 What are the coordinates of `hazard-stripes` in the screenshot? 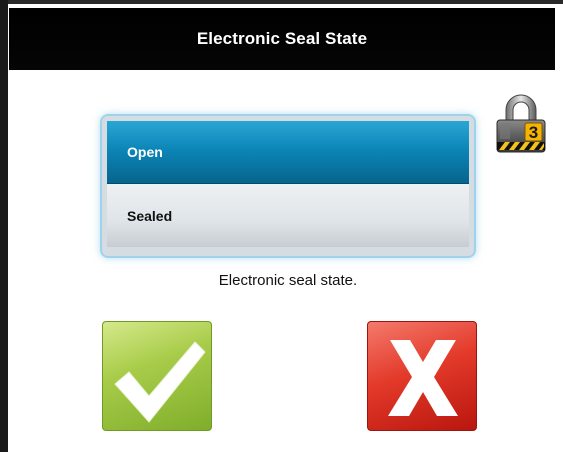 It's located at (521, 146).